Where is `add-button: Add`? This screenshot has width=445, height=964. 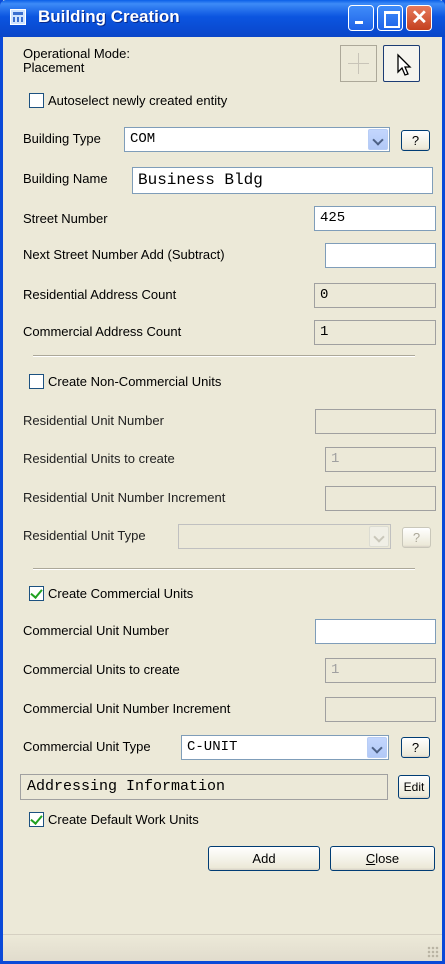 add-button: Add is located at coordinates (264, 858).